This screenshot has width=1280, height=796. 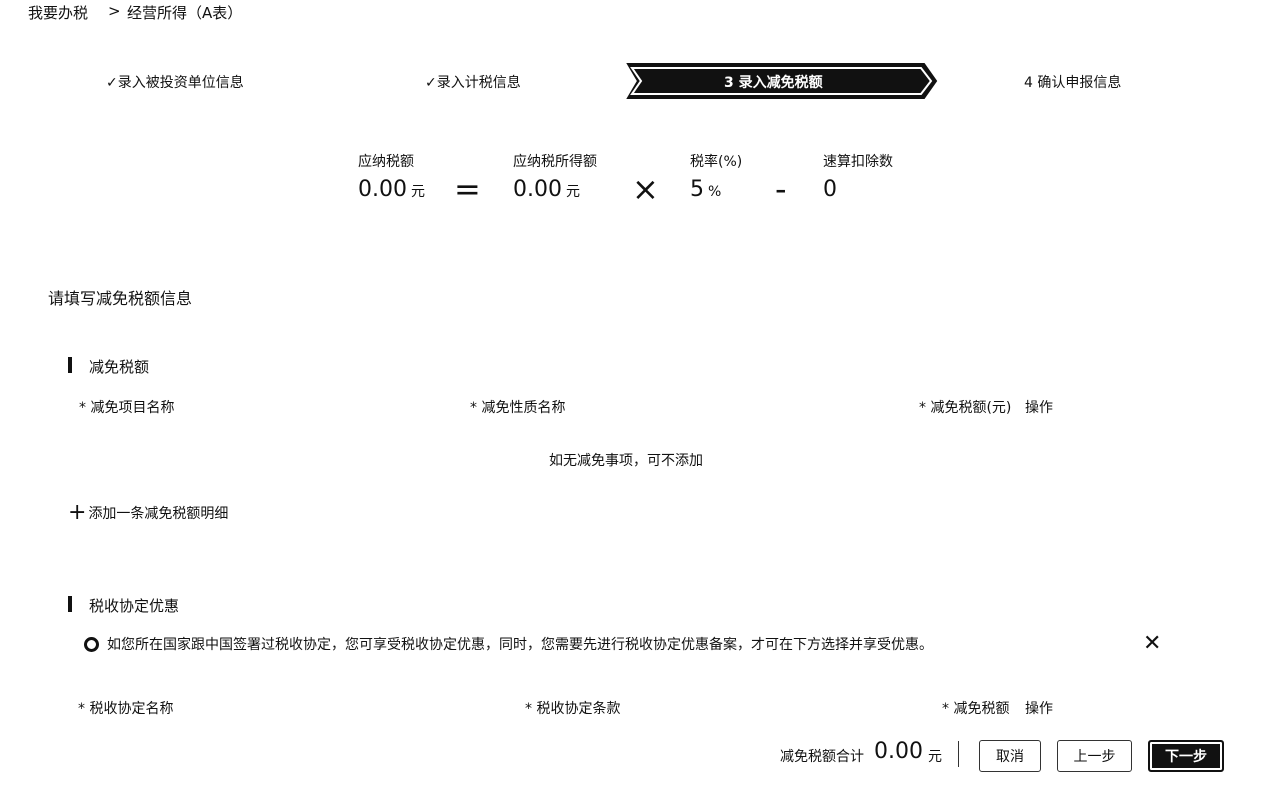 I want to click on section-title: 请填写减免税额信息, so click(x=120, y=298).